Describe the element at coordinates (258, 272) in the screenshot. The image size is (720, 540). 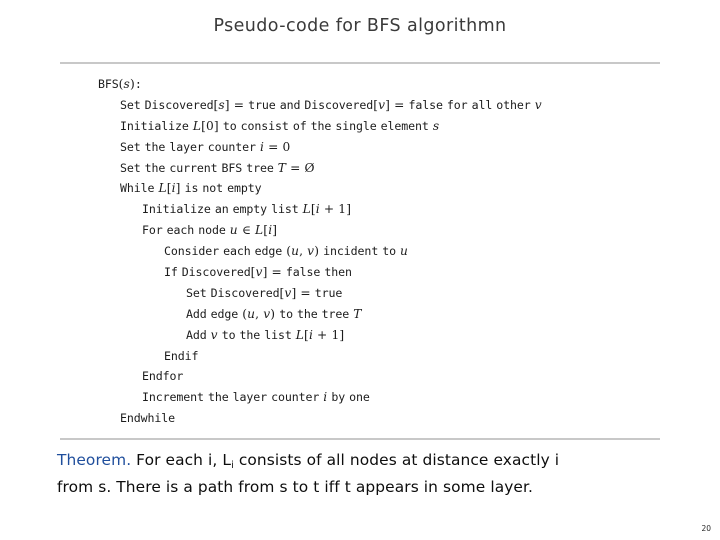
I see `code-line: If Discovered[v] = false then` at that location.